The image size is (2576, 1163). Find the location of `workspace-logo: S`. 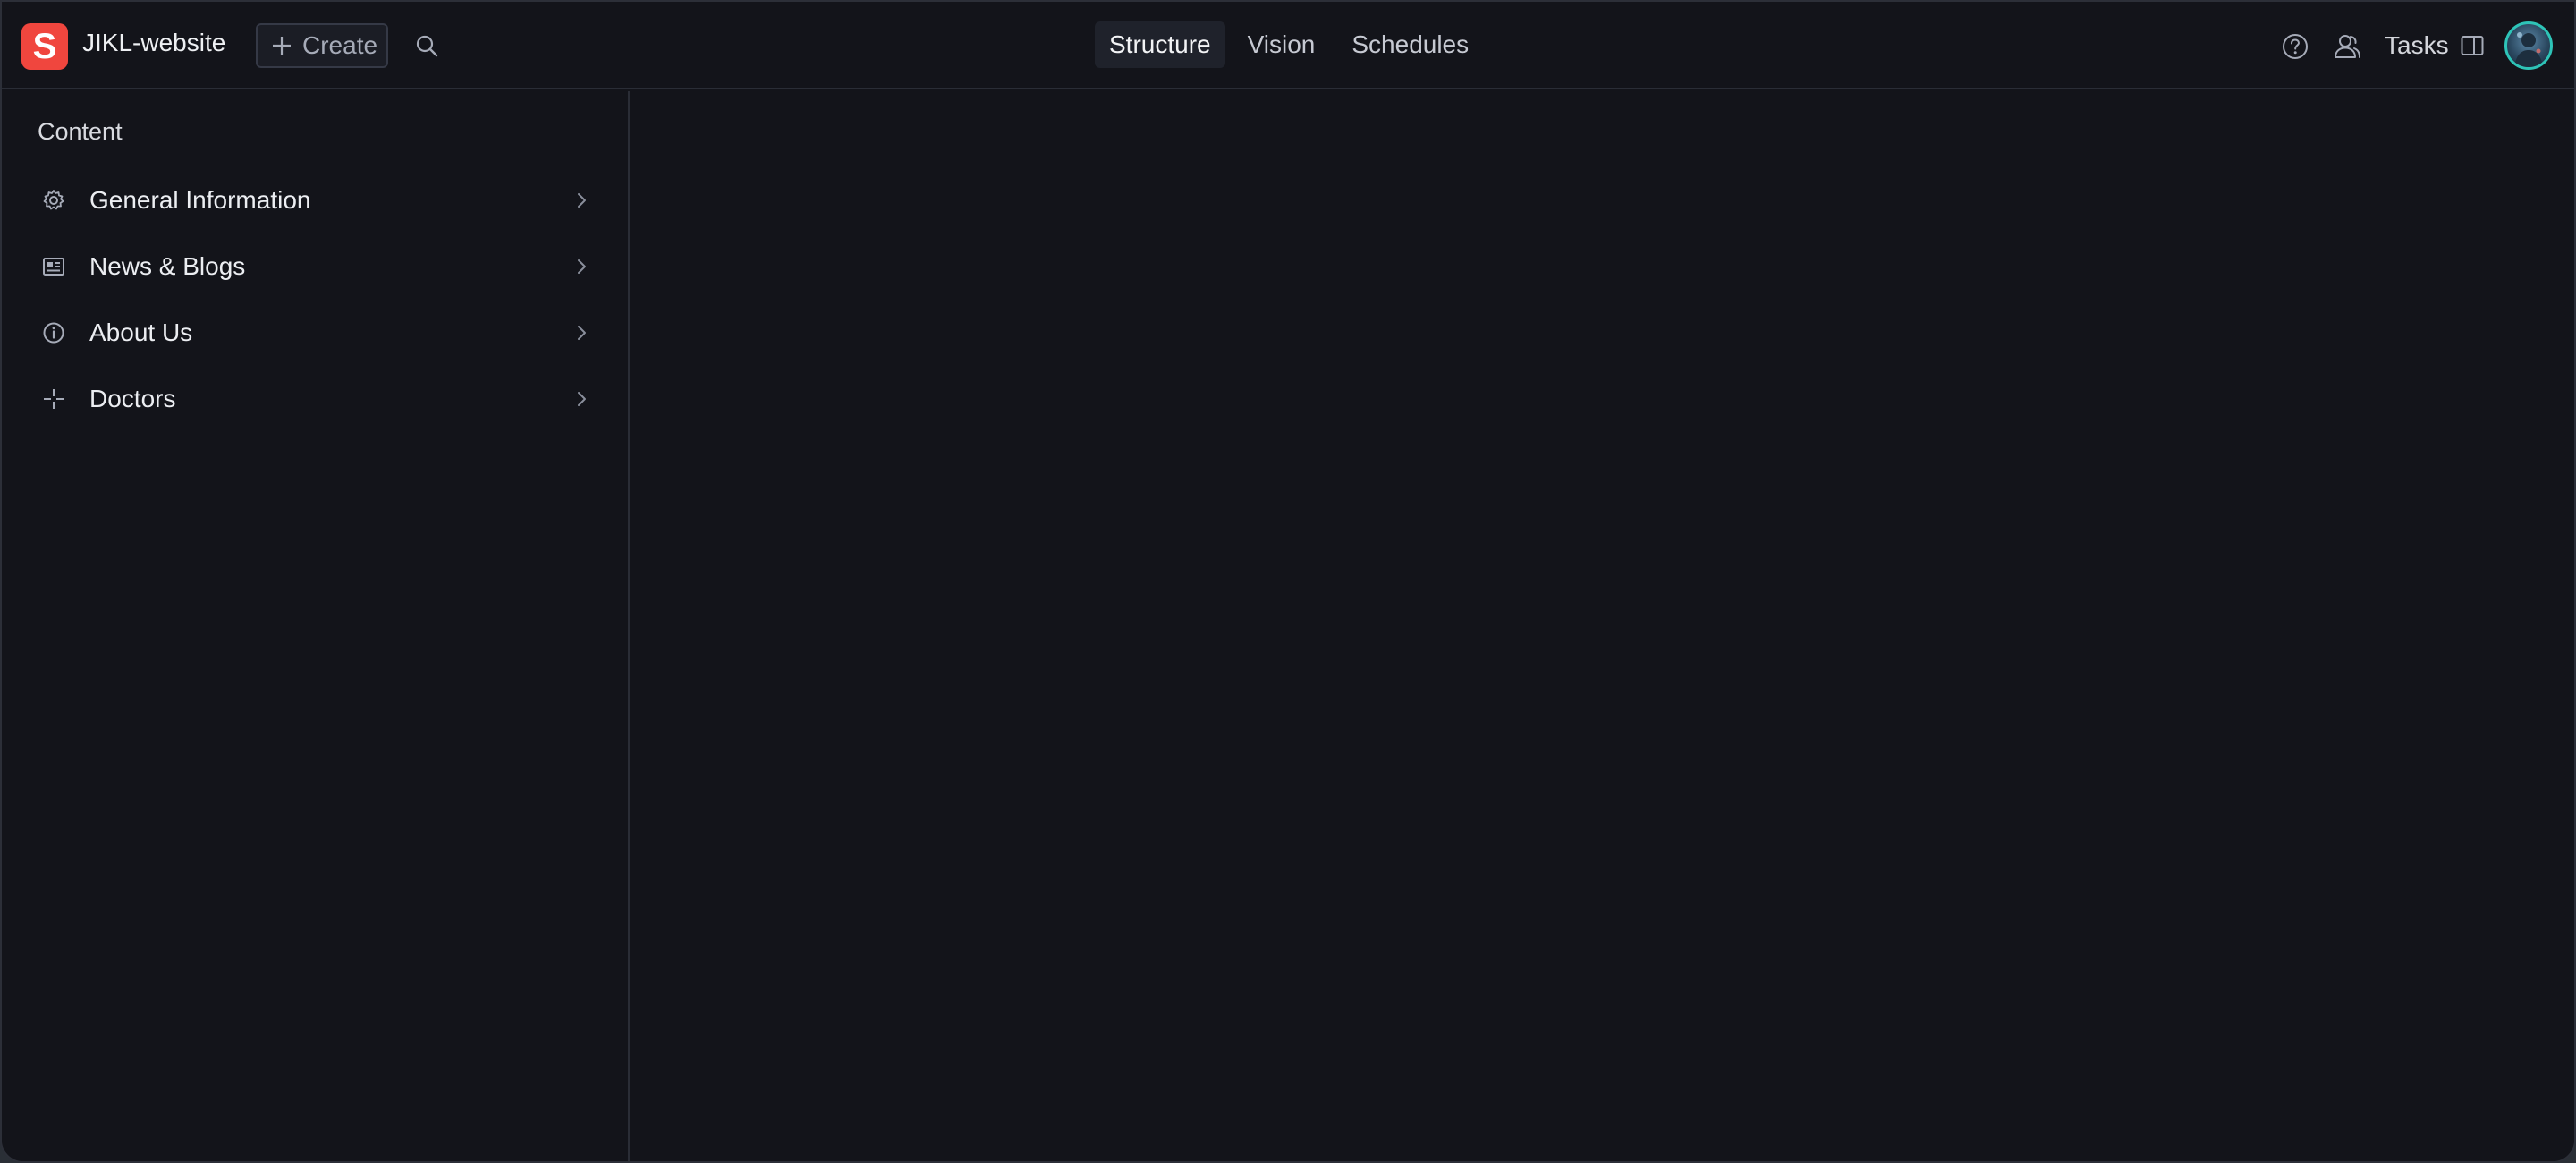

workspace-logo: S is located at coordinates (44, 47).